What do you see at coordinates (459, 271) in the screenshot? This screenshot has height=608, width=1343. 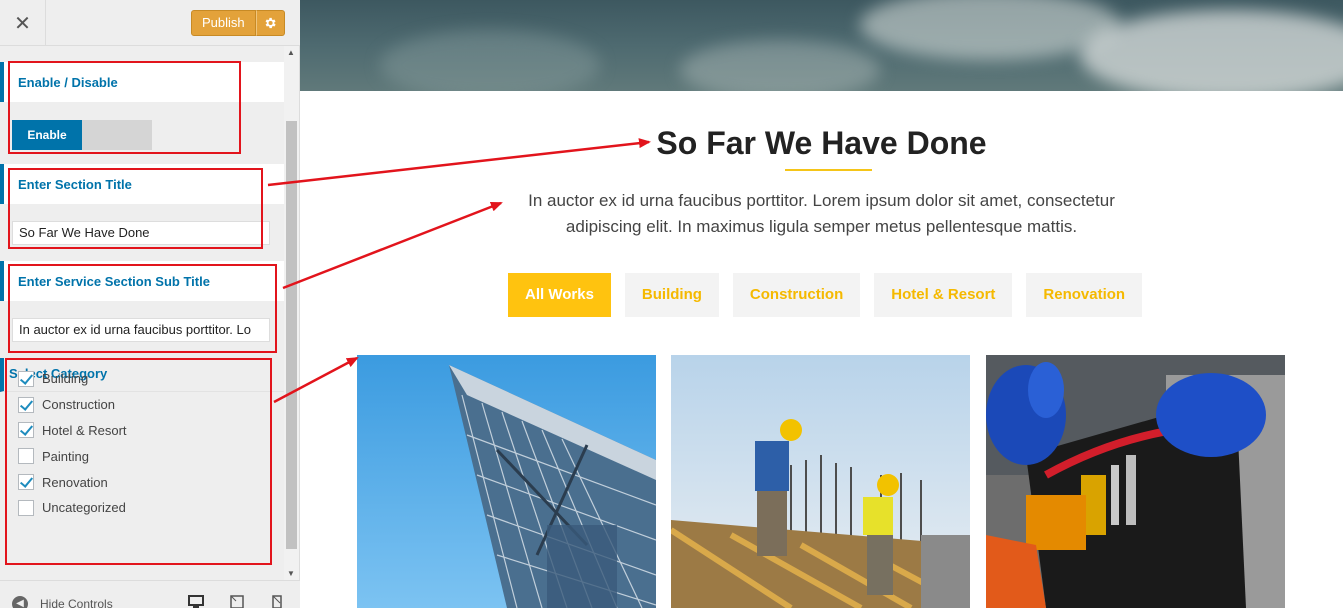 I see `annotation-arrows` at bounding box center [459, 271].